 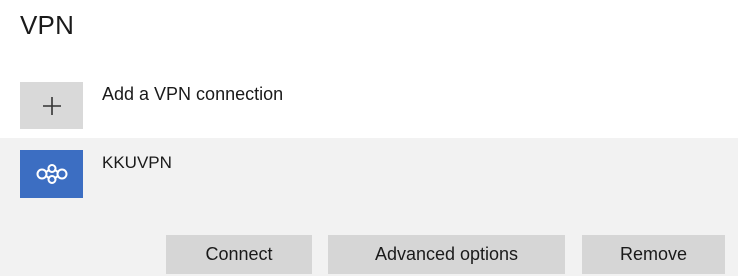 I want to click on remove-button: Remove, so click(x=653, y=254).